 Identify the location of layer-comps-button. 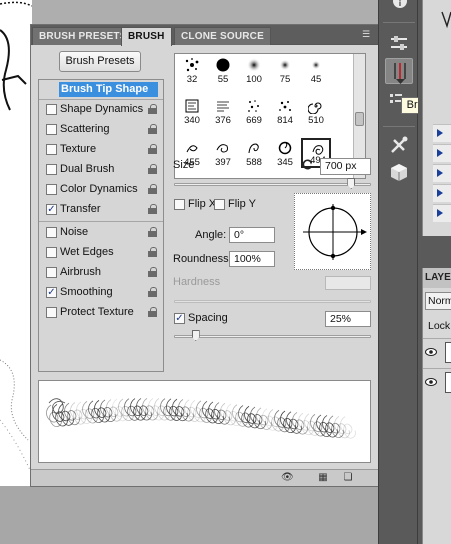
(399, 173).